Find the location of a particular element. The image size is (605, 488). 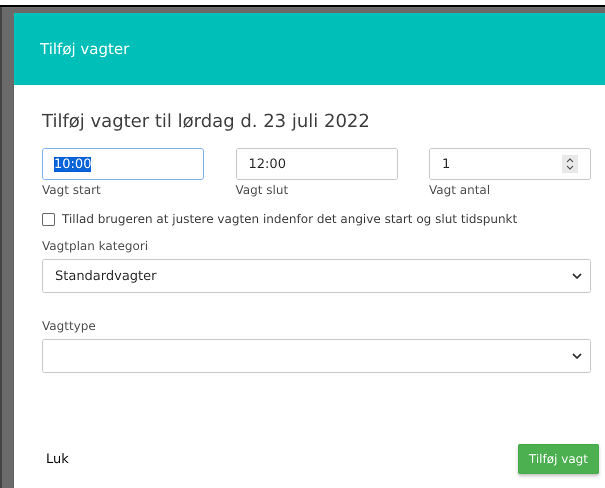

field-label: Vagt slut is located at coordinates (263, 190).